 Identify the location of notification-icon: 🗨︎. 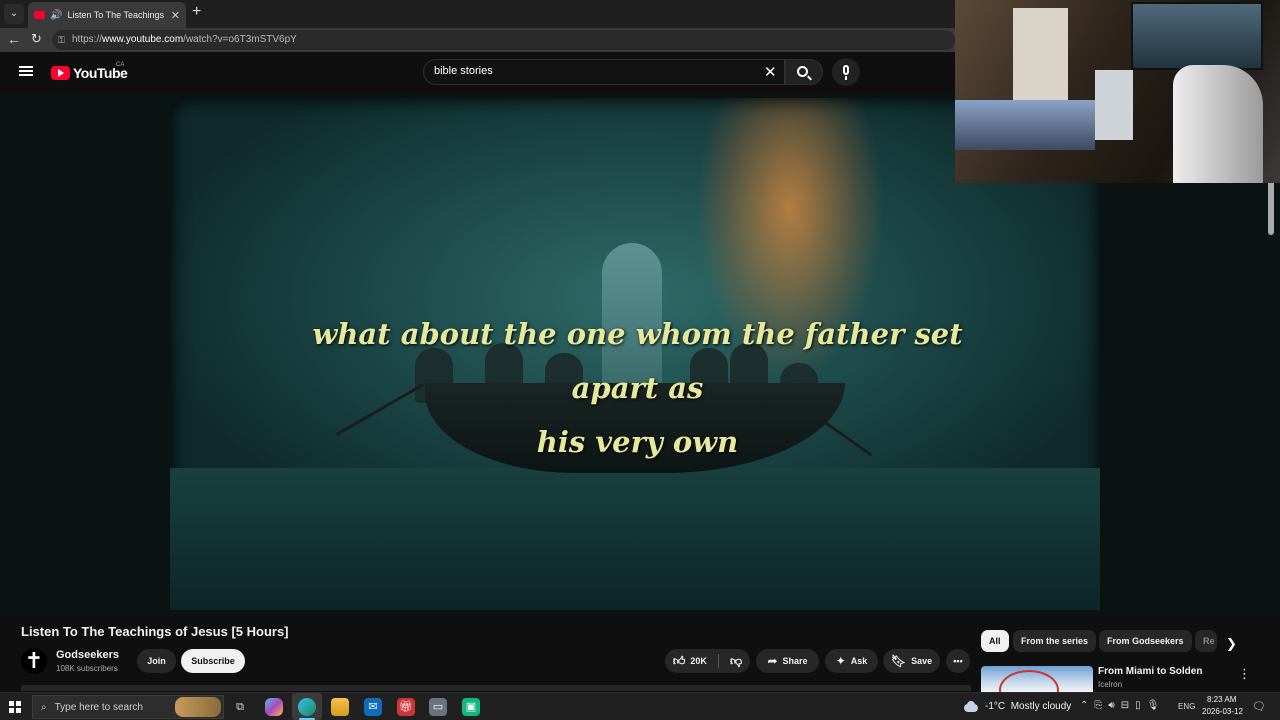
(1259, 706).